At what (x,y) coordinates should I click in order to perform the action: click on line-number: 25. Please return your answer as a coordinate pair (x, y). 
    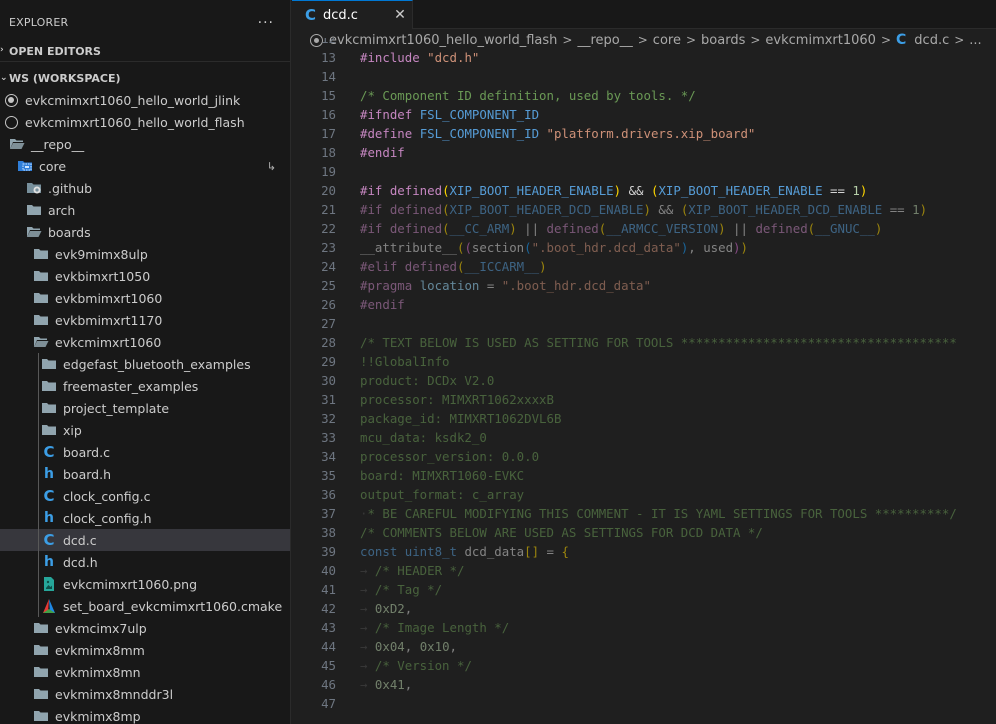
    Looking at the image, I should click on (328, 285).